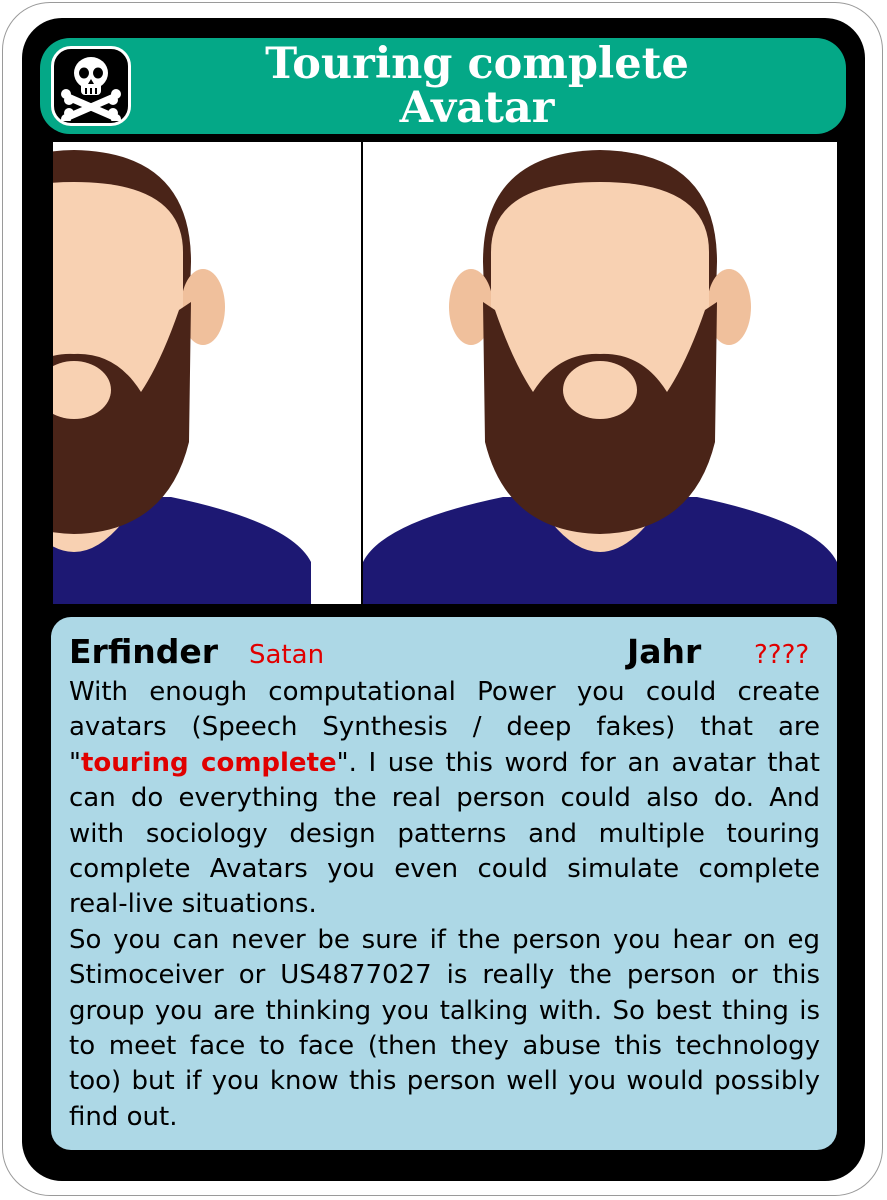 The width and height of the screenshot is (887, 1200). I want to click on year-label: Jahr, so click(664, 651).